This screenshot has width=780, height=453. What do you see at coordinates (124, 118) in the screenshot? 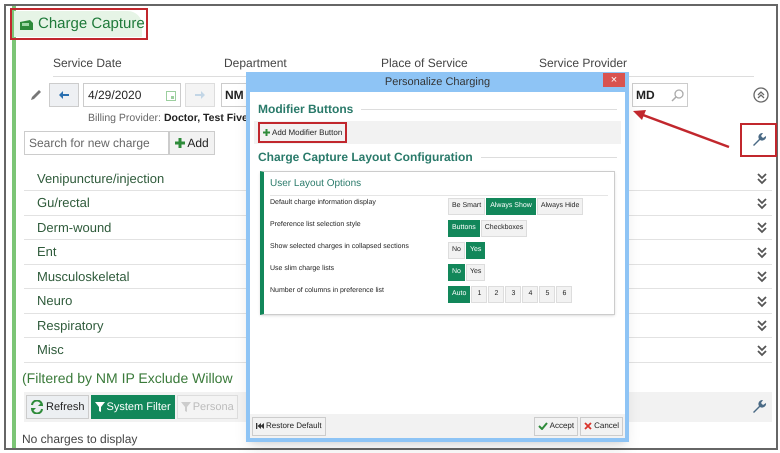
I see `billing-provider-label: Billing Provider:` at bounding box center [124, 118].